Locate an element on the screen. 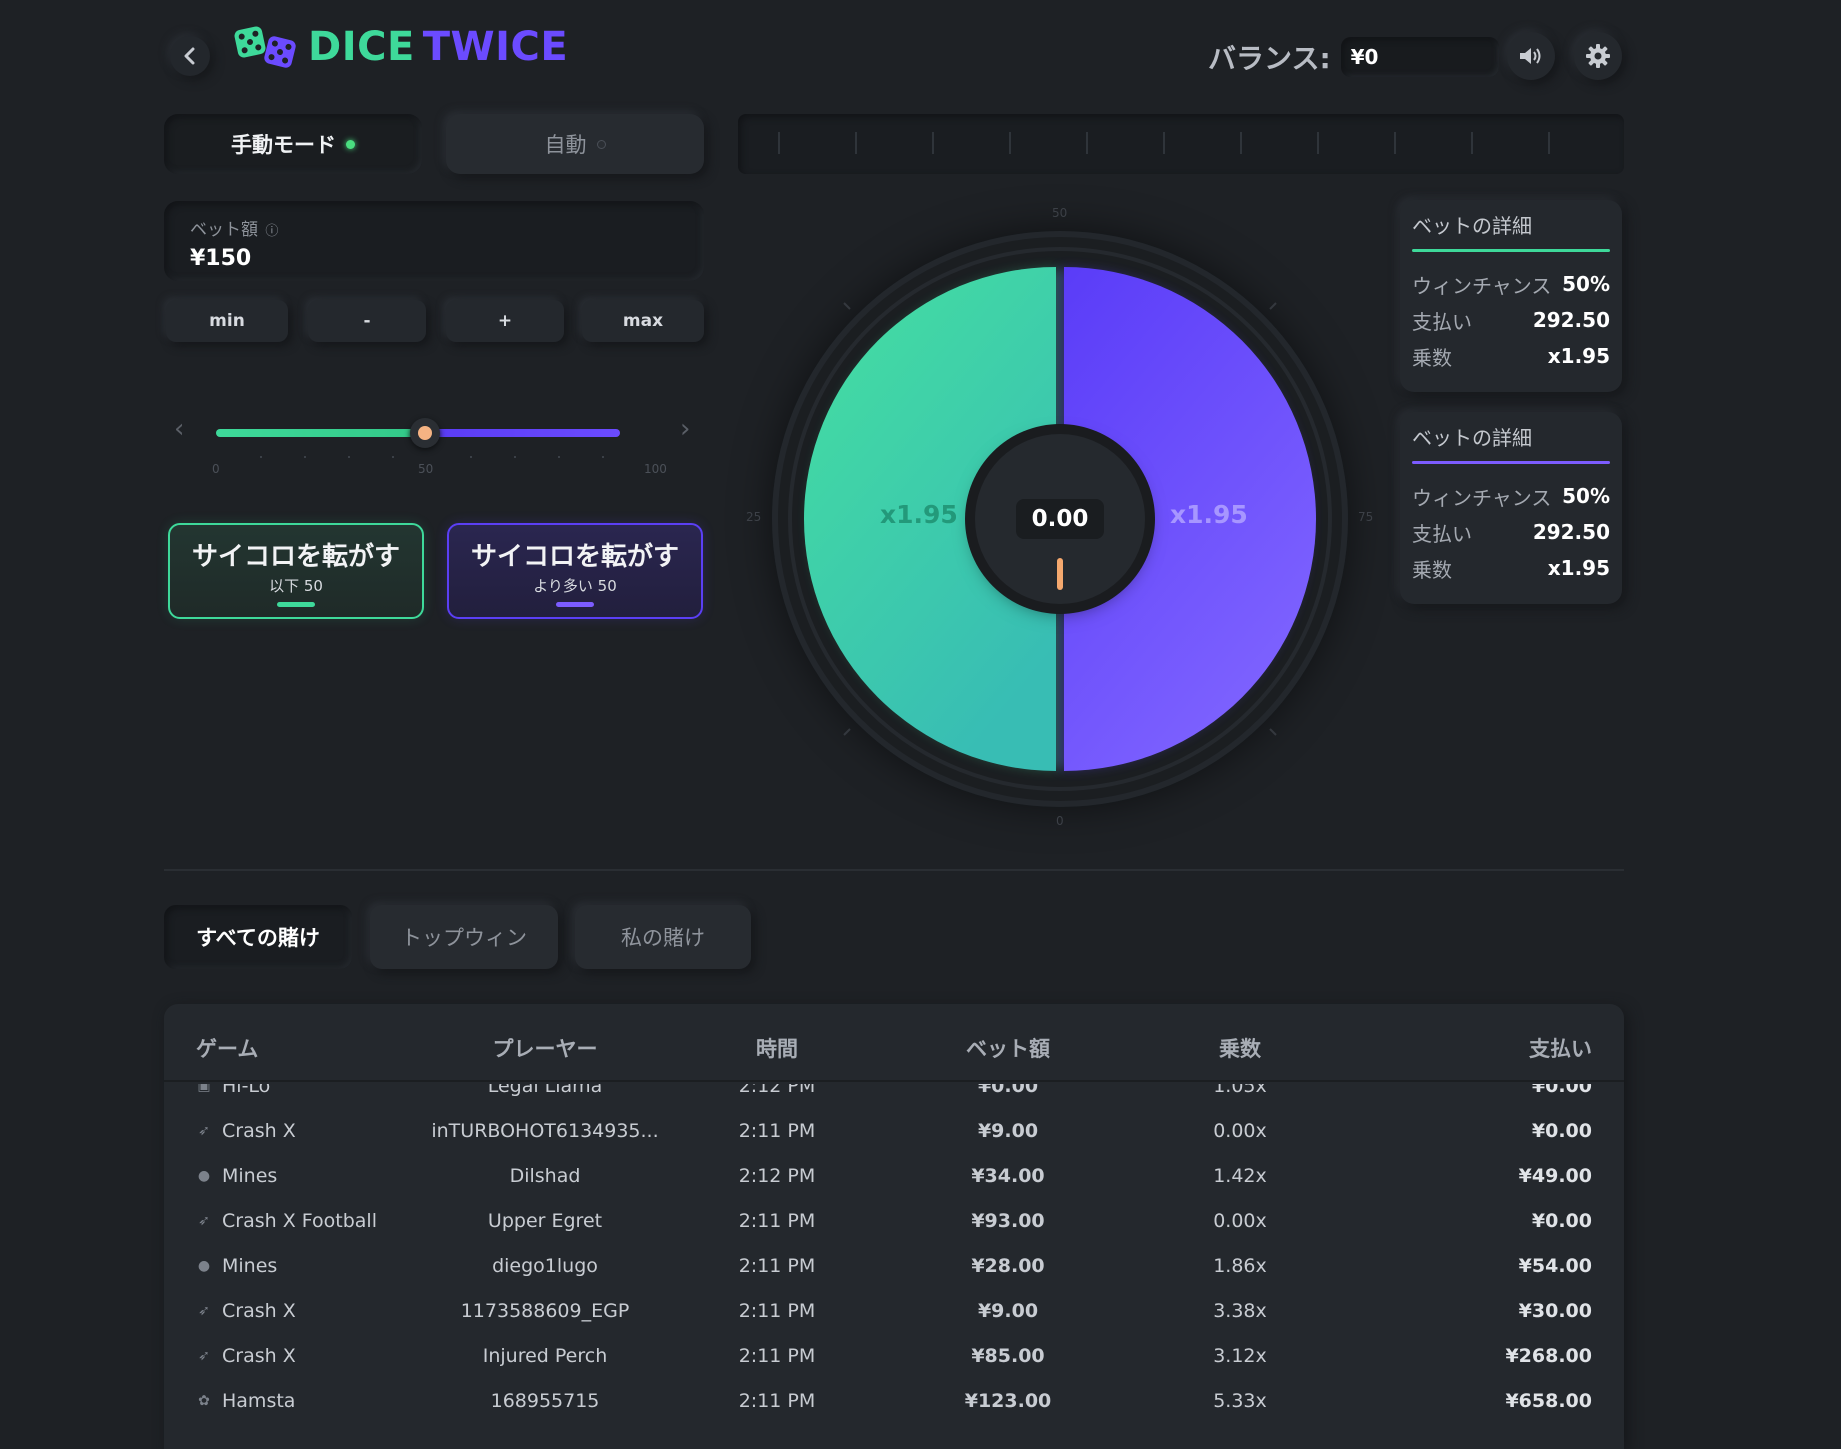 The image size is (1841, 1449). bet-details-card-high: ベットの詳細 ウィンチャンス 50% 支払い 292.50 乗数 x1.95 is located at coordinates (1511, 508).